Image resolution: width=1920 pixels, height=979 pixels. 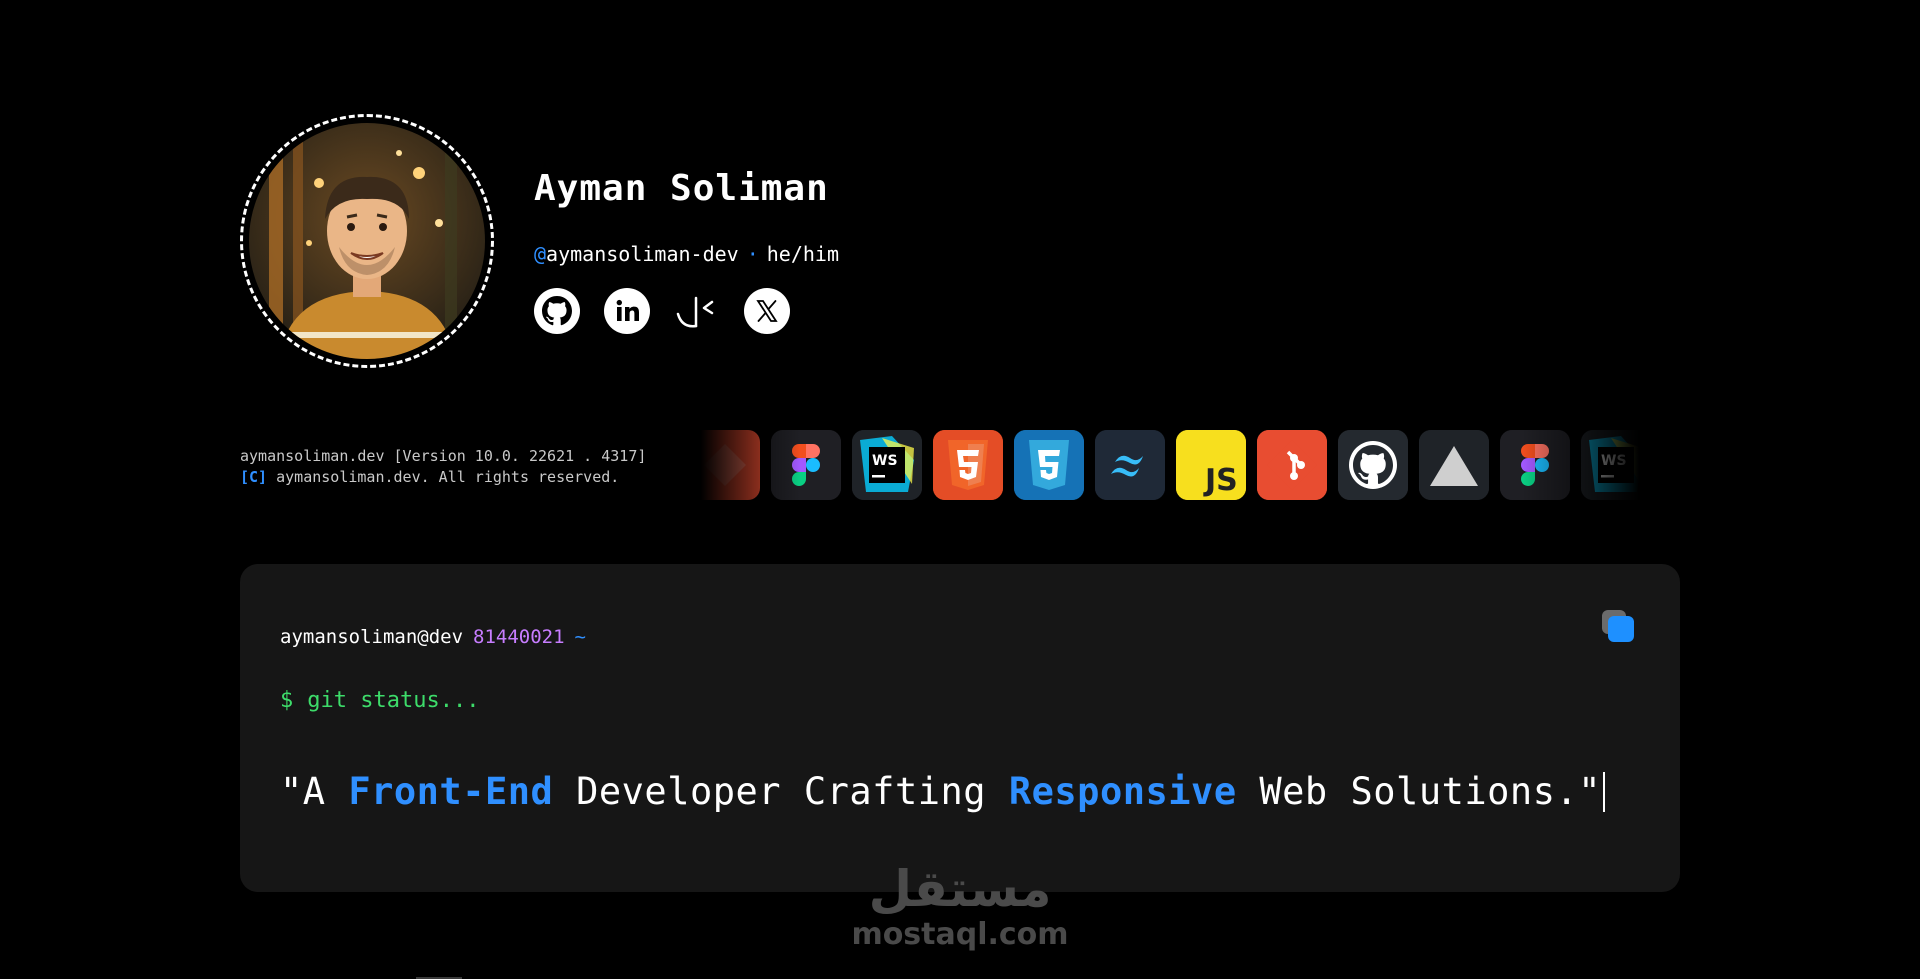 I want to click on mostaql-icon, so click(x=695, y=312).